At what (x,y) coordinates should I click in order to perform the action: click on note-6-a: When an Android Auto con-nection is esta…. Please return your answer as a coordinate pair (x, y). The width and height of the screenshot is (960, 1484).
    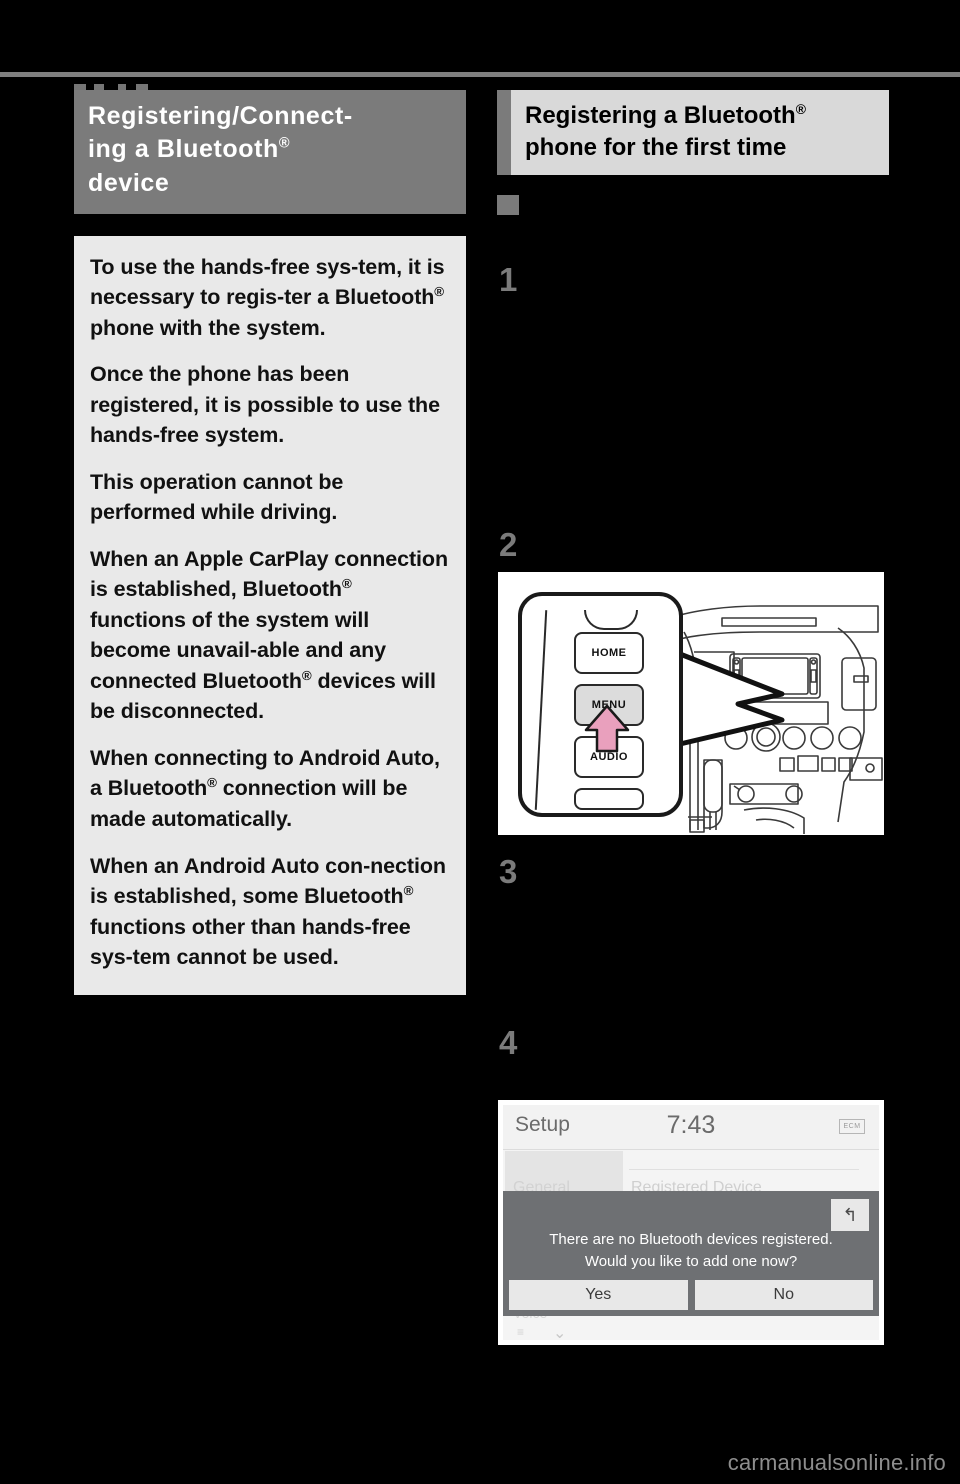
    Looking at the image, I should click on (268, 881).